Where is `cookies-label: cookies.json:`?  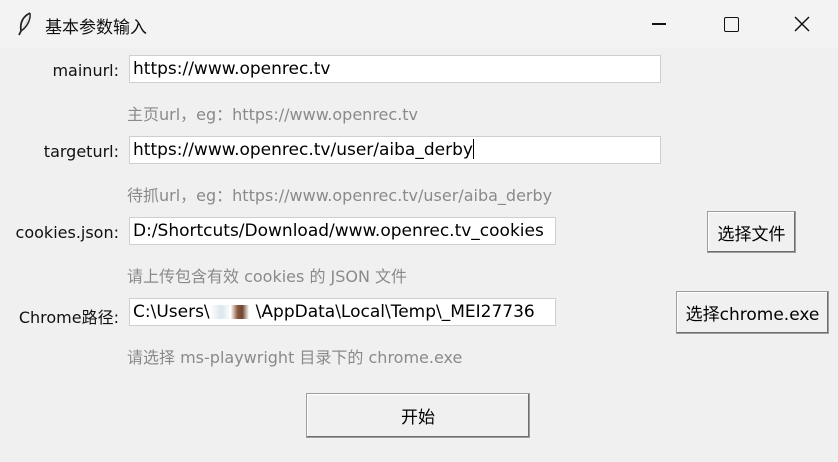
cookies-label: cookies.json: is located at coordinates (67, 232).